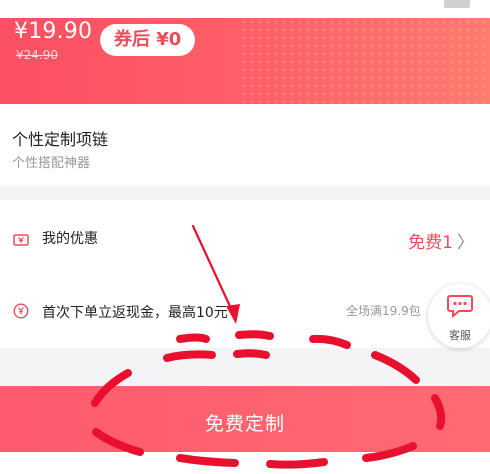  Describe the element at coordinates (244, 424) in the screenshot. I see `free-customize-label: 免费定制` at that location.